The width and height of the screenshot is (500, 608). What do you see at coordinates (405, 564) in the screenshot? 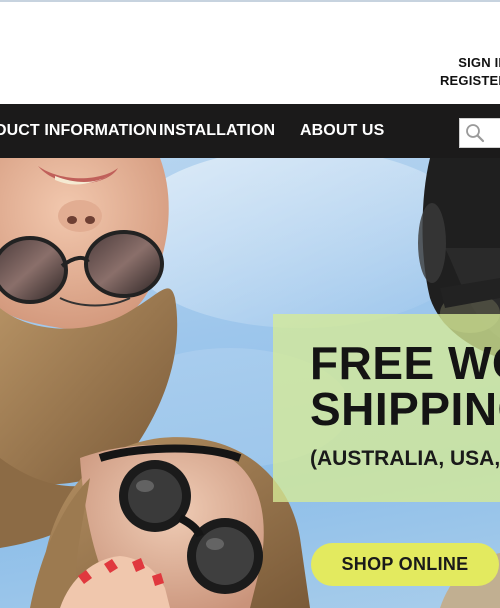
I see `shop-online-button: SHOP ONLINE` at bounding box center [405, 564].